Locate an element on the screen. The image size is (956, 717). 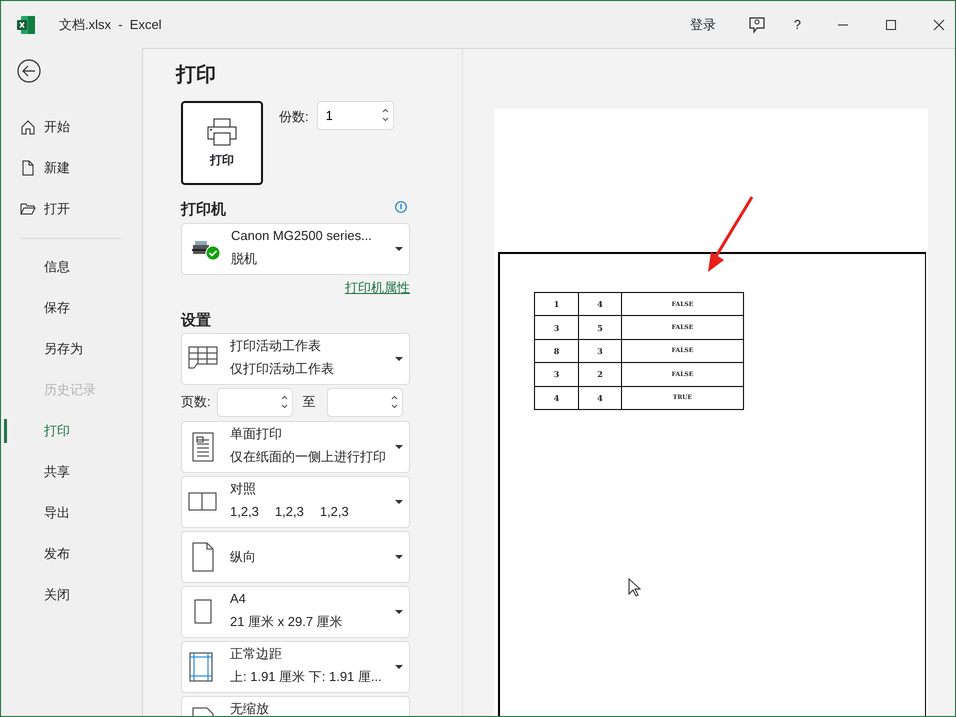
sidebar-item: 导出 is located at coordinates (71, 512).